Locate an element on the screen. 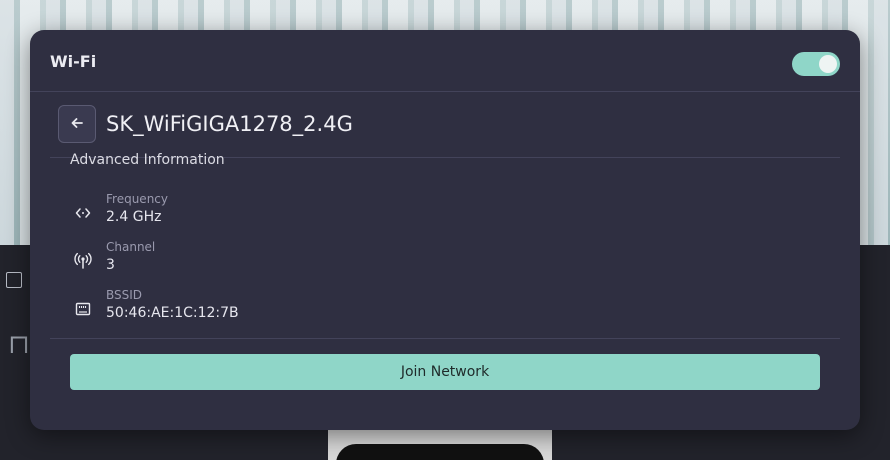 Image resolution: width=890 pixels, height=460 pixels. network-header: SK_WiFiGIGA1278_2.4G is located at coordinates (445, 125).